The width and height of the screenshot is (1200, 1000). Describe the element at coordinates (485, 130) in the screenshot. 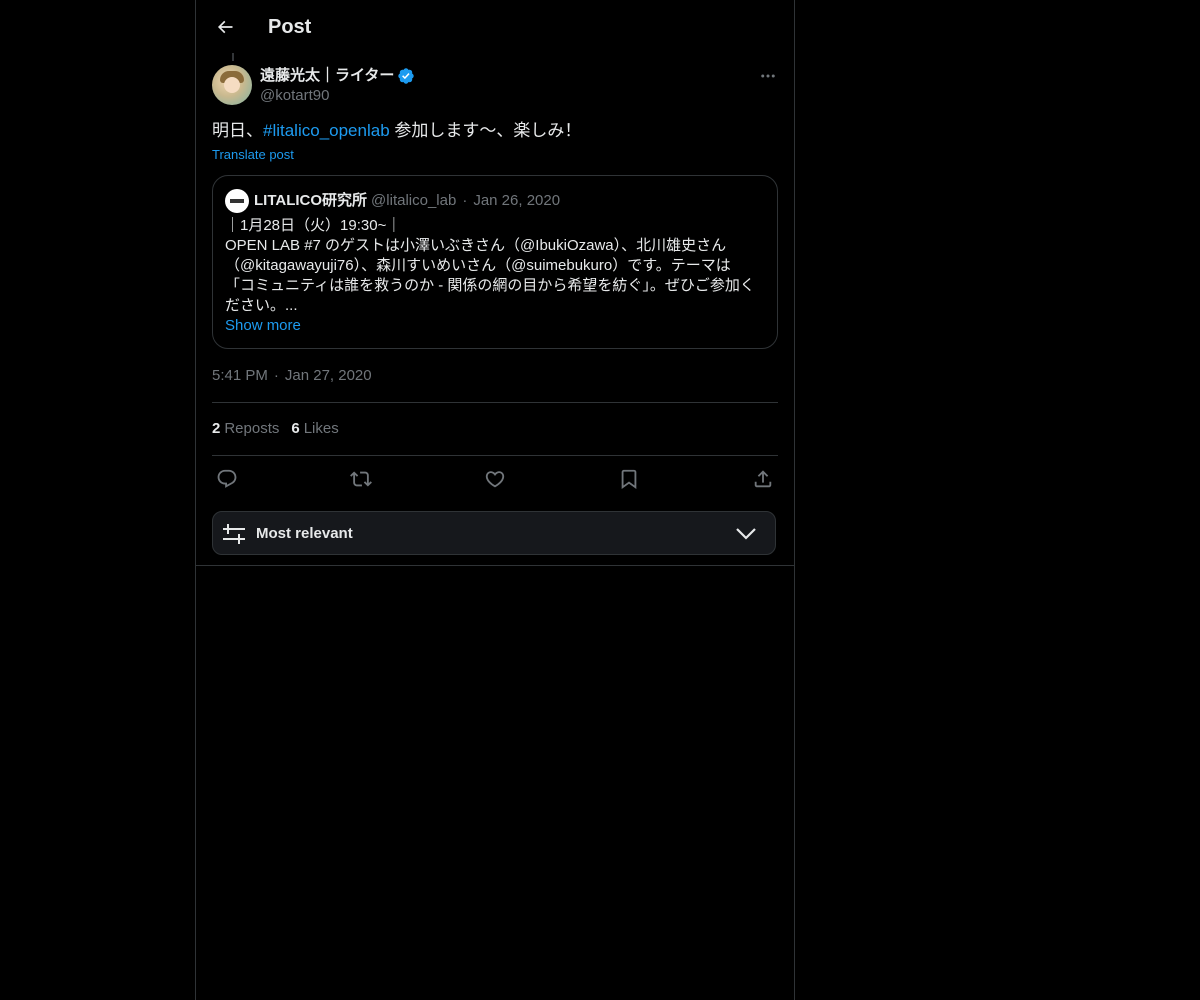

I see `post-text-after: 参加します〜、楽しみ！` at that location.